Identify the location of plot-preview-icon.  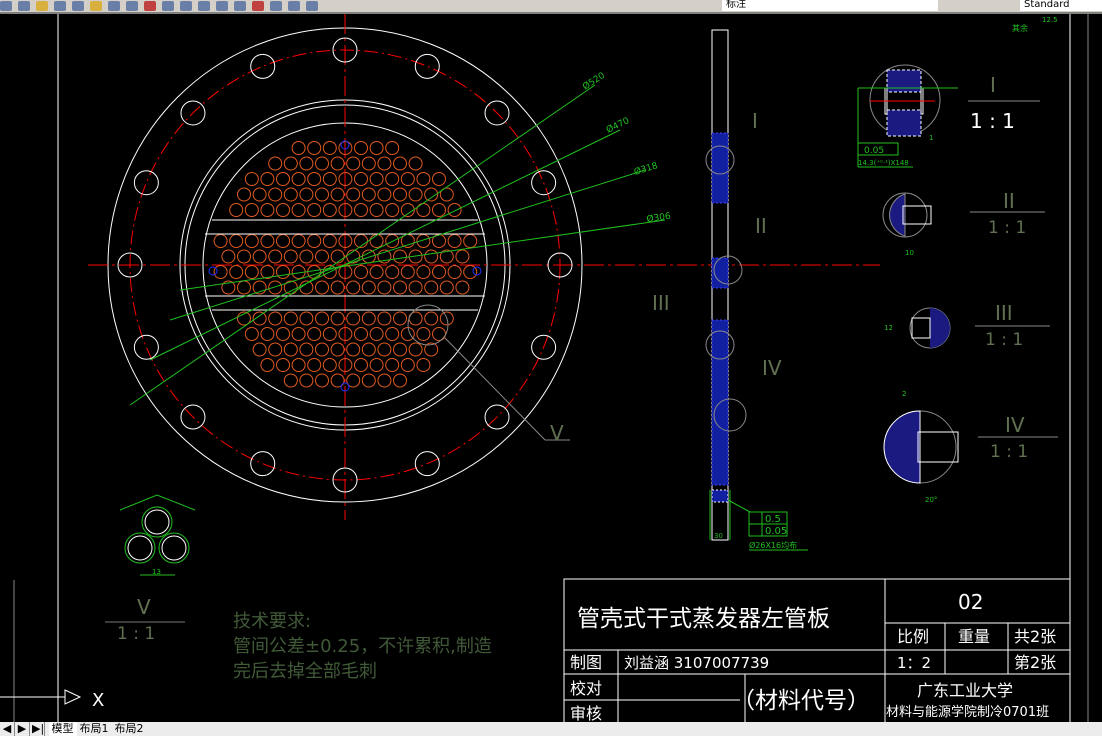
(42, 6).